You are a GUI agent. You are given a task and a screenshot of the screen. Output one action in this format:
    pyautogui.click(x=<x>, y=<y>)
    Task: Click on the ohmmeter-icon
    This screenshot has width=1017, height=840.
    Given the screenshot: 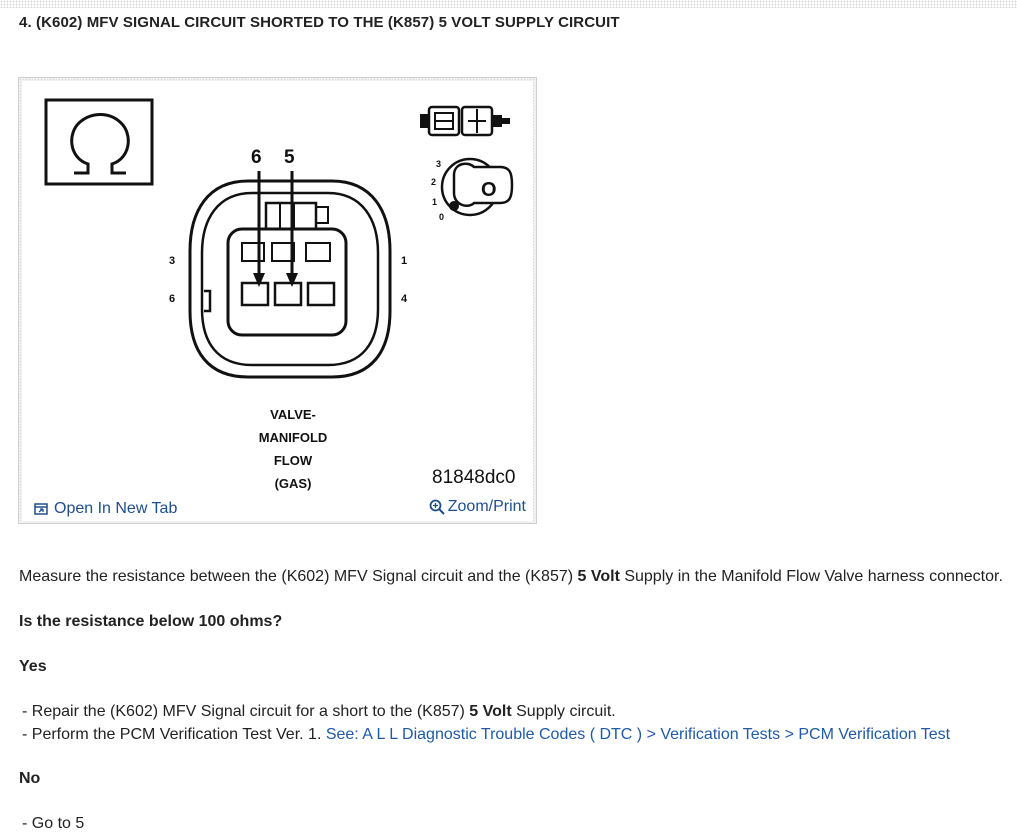 What is the action you would take?
    pyautogui.click(x=99, y=142)
    